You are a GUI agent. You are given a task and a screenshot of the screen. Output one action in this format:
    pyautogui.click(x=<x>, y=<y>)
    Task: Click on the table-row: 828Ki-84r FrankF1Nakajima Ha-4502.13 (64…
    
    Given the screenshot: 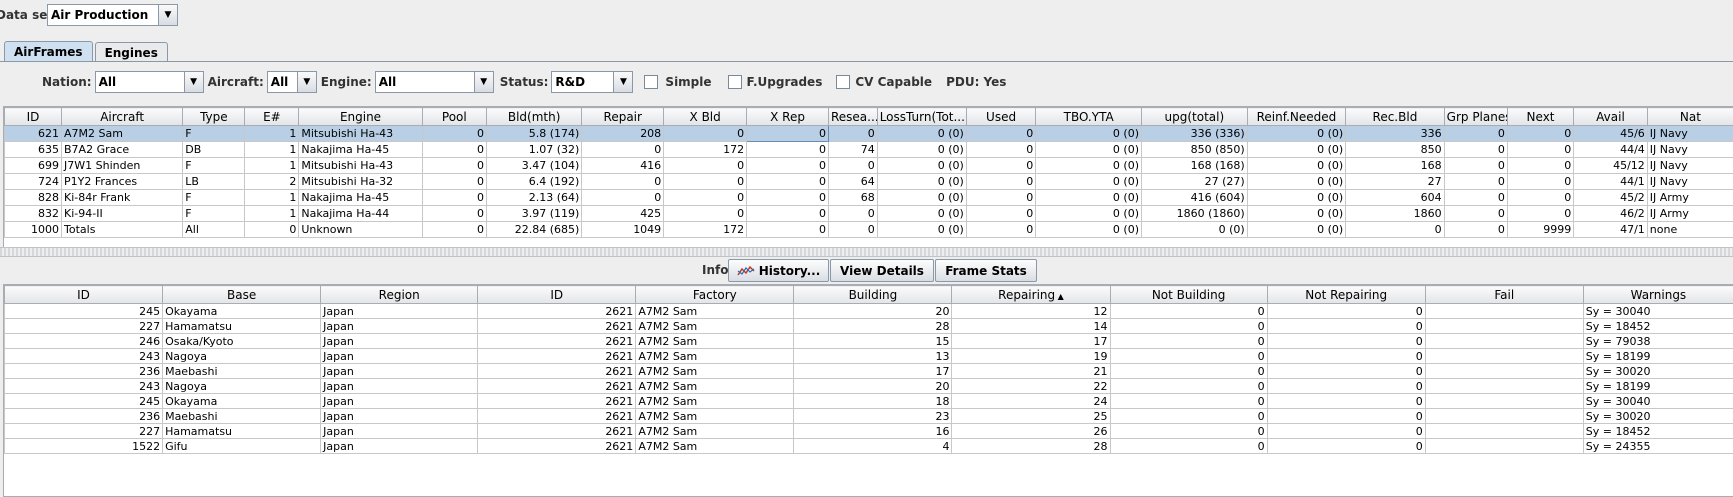 What is the action you would take?
    pyautogui.click(x=869, y=198)
    